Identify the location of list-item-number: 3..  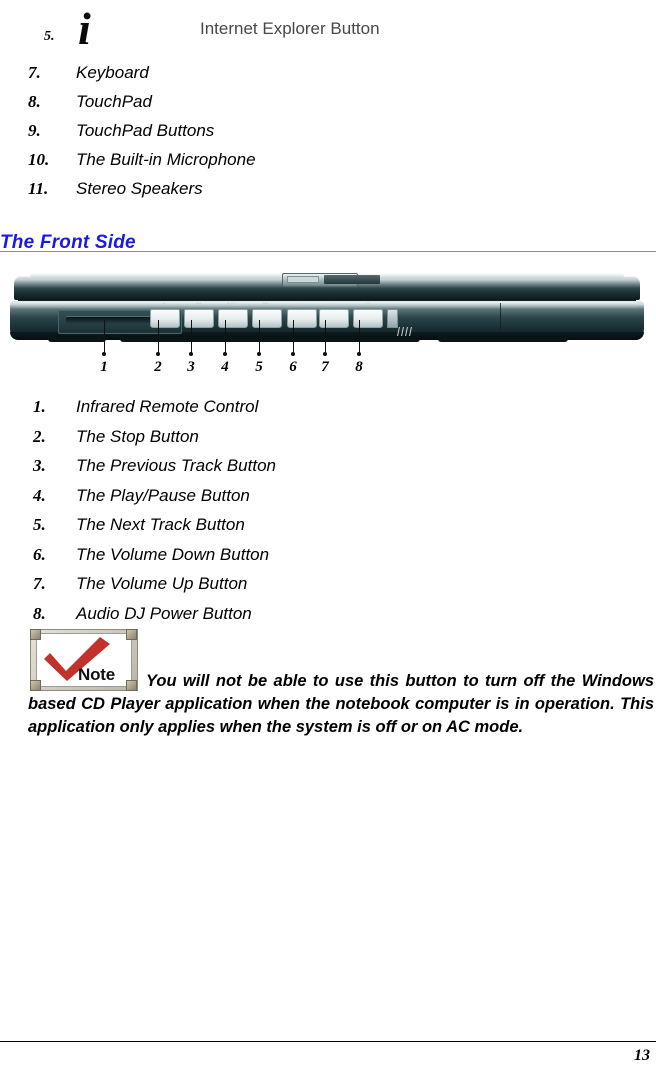
(39, 465).